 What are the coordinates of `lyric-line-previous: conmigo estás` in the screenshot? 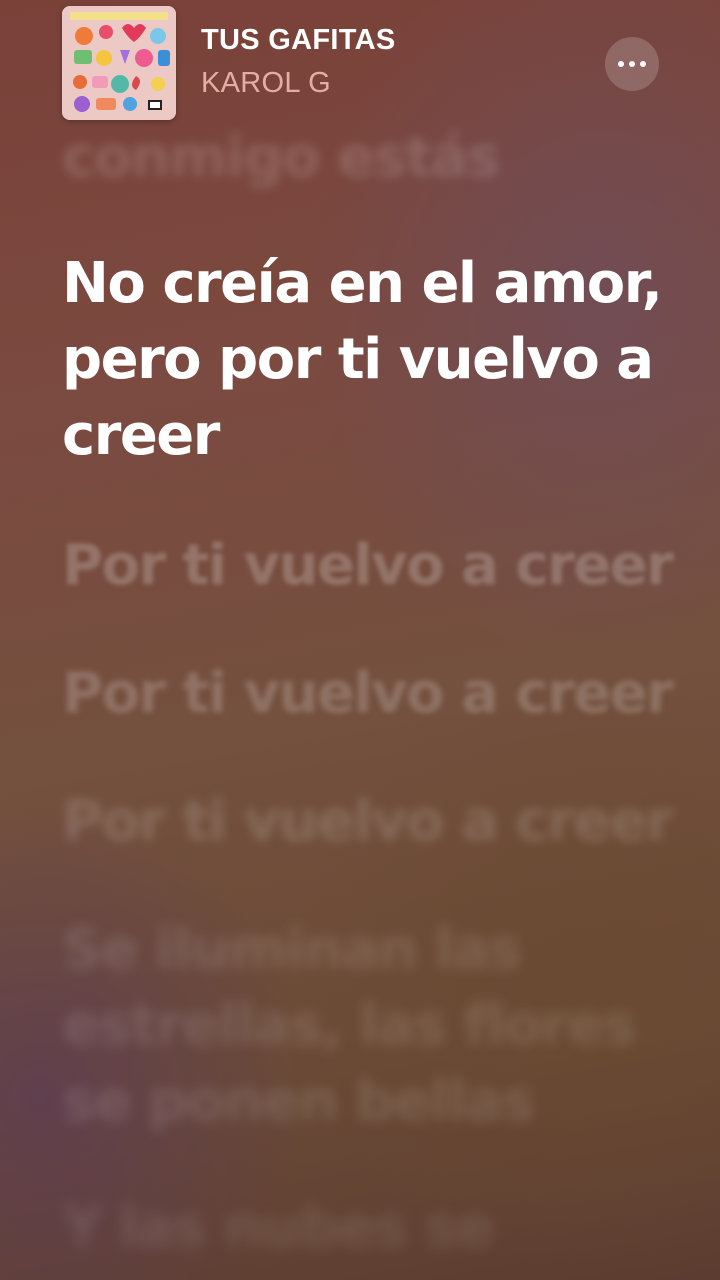 It's located at (372, 158).